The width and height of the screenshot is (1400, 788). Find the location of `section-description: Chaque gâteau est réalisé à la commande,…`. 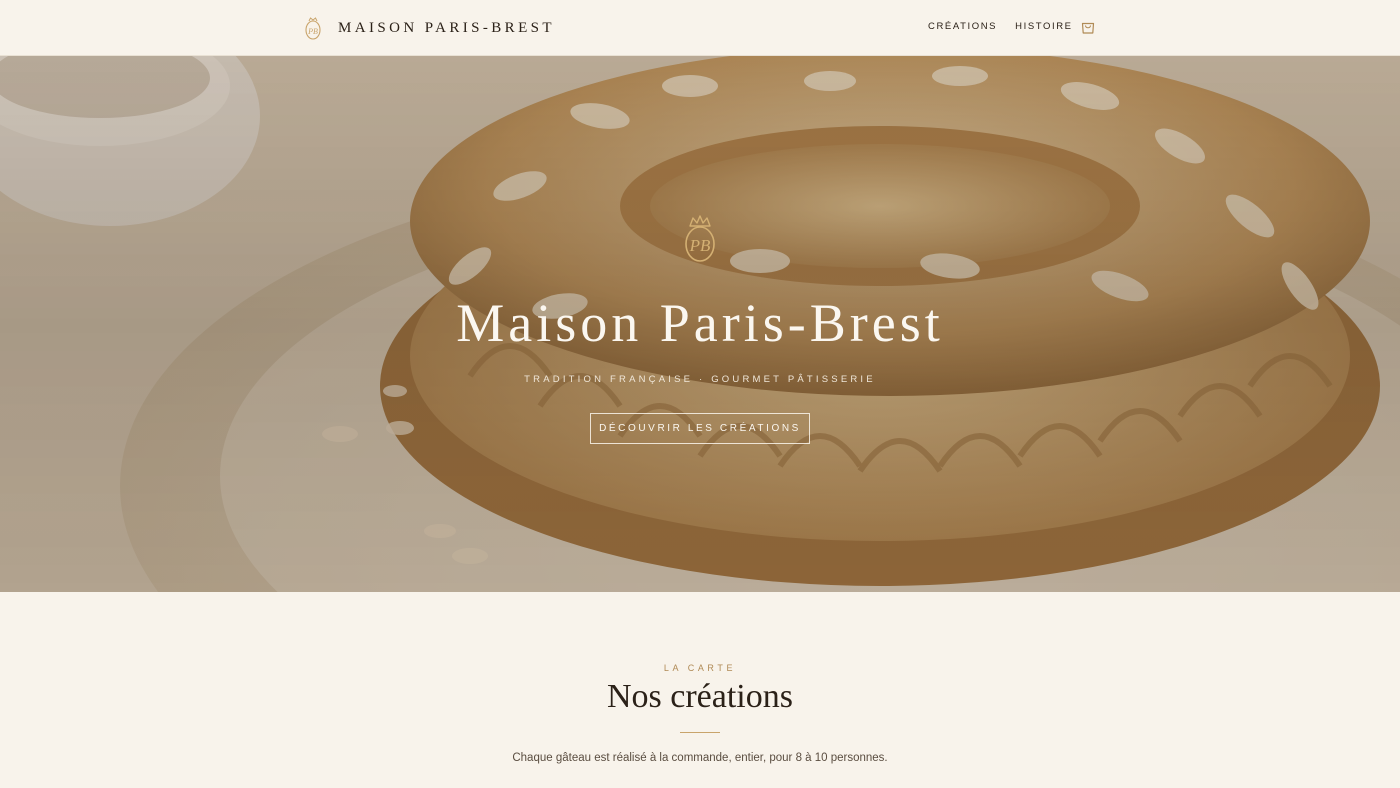

section-description: Chaque gâteau est réalisé à la commande,… is located at coordinates (700, 758).